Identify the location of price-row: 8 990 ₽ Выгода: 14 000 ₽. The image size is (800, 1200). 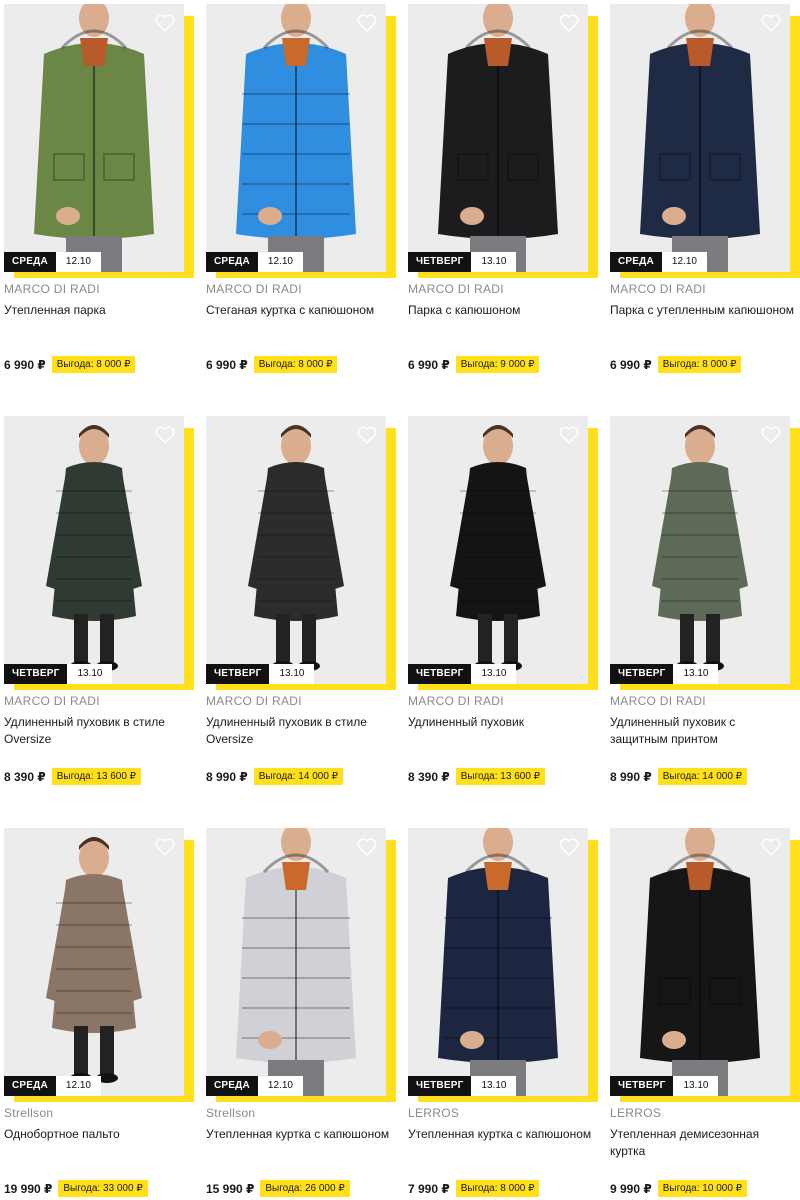
(679, 776).